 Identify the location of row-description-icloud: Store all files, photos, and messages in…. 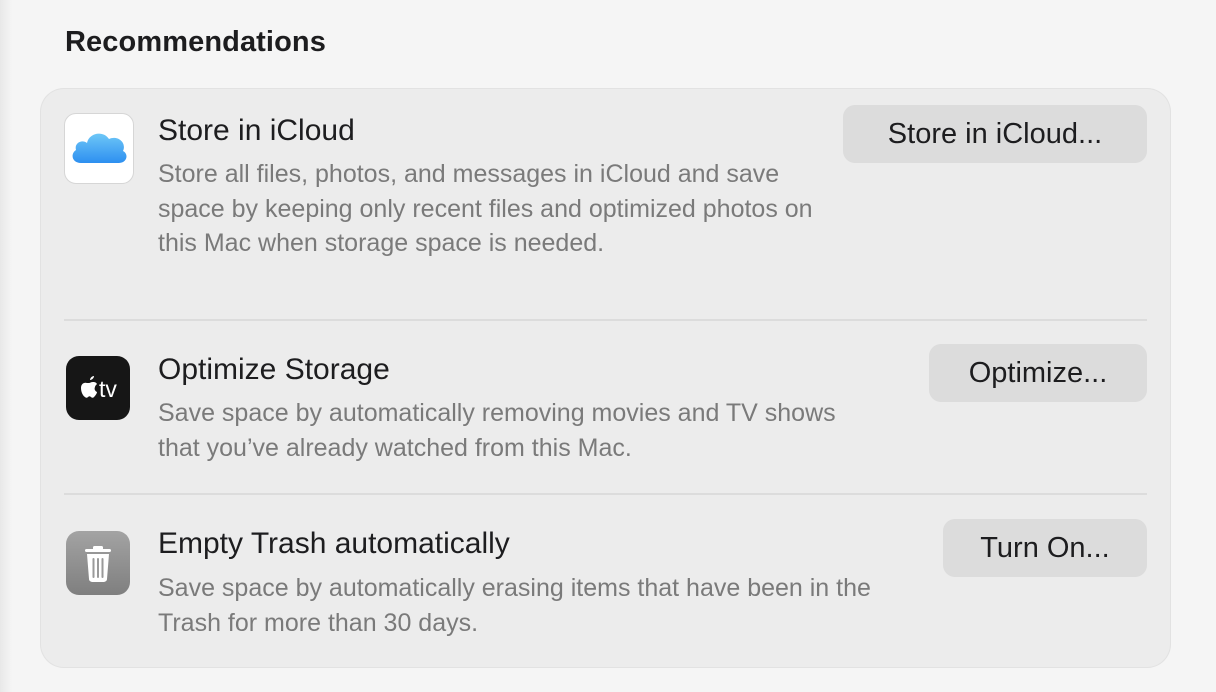
(485, 208).